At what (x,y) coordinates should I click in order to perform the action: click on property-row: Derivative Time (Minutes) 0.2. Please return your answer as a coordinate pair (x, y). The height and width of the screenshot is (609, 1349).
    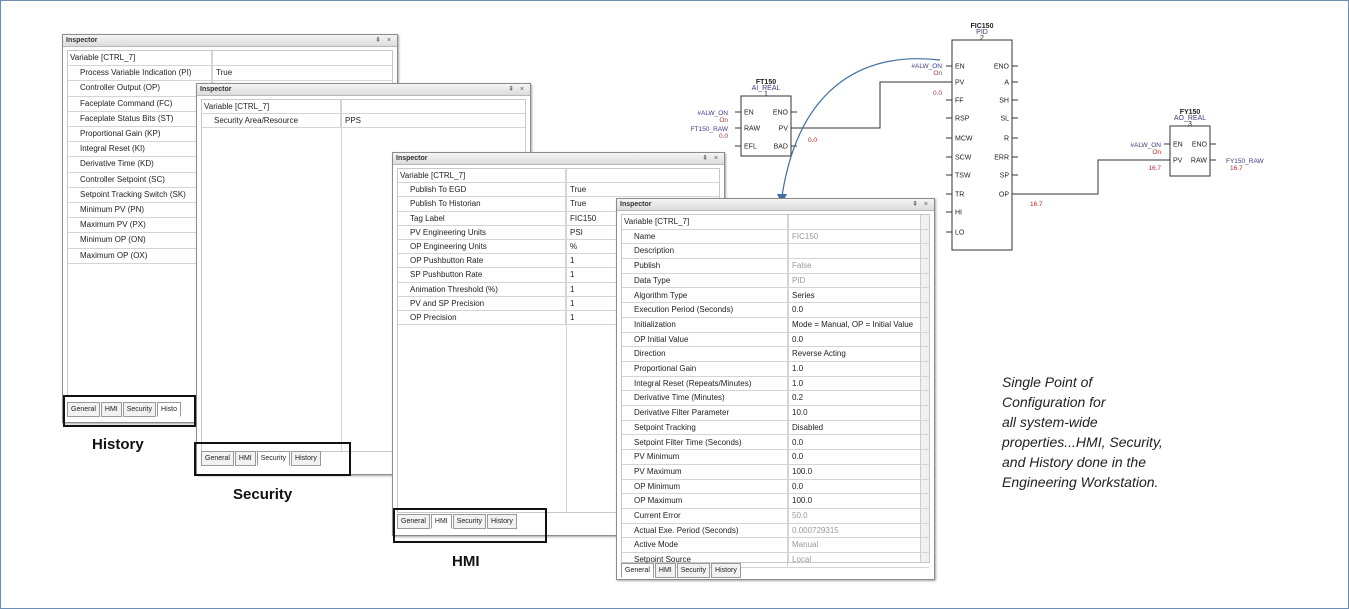
    Looking at the image, I should click on (775, 399).